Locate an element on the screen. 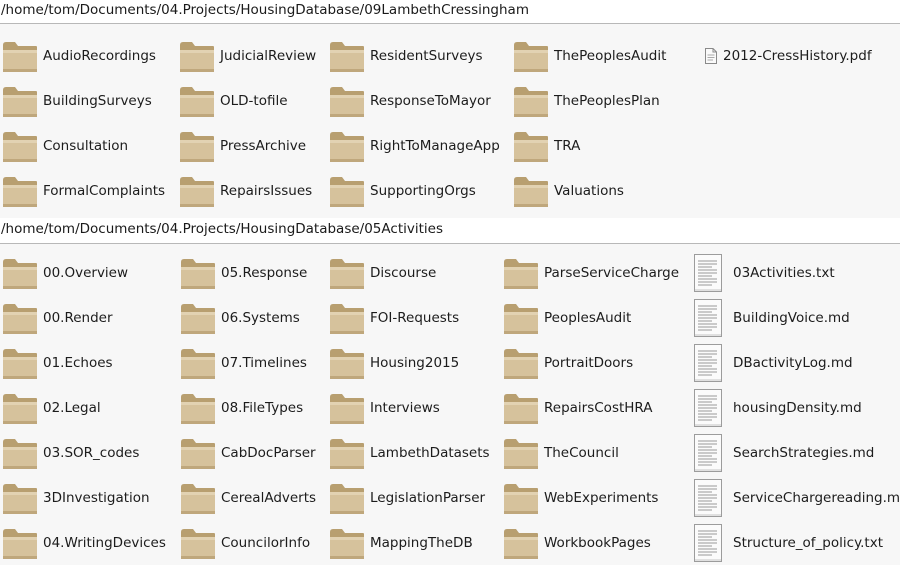  folder-item-cabdocparser: CabDocParser is located at coordinates (248, 452).